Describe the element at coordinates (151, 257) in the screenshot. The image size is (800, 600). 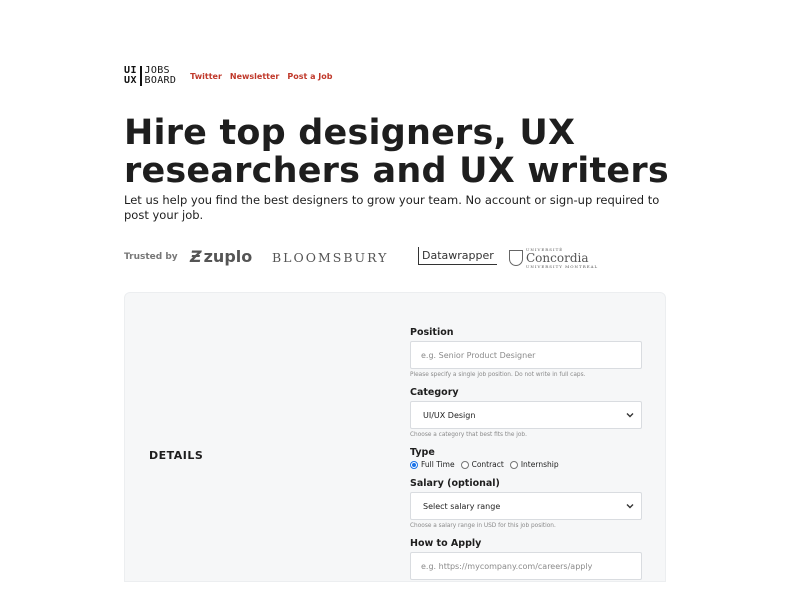
I see `trusted-by-label: Trusted by` at that location.